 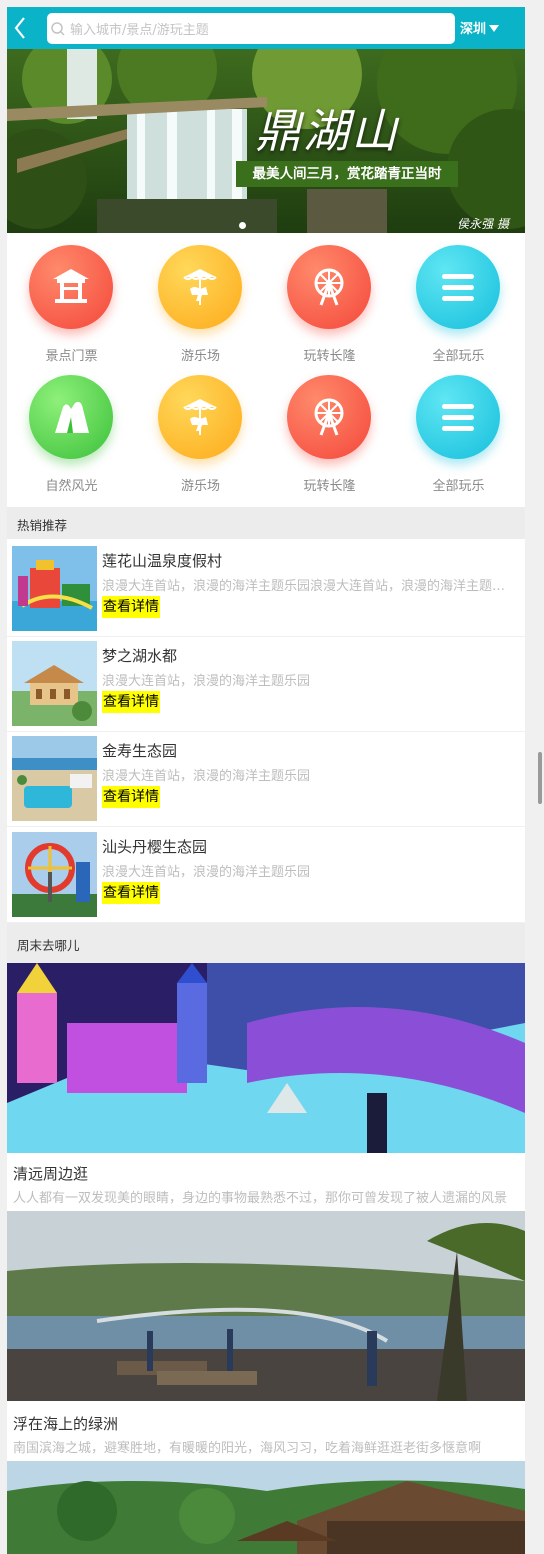 What do you see at coordinates (71, 287) in the screenshot?
I see `pavilion-icon` at bounding box center [71, 287].